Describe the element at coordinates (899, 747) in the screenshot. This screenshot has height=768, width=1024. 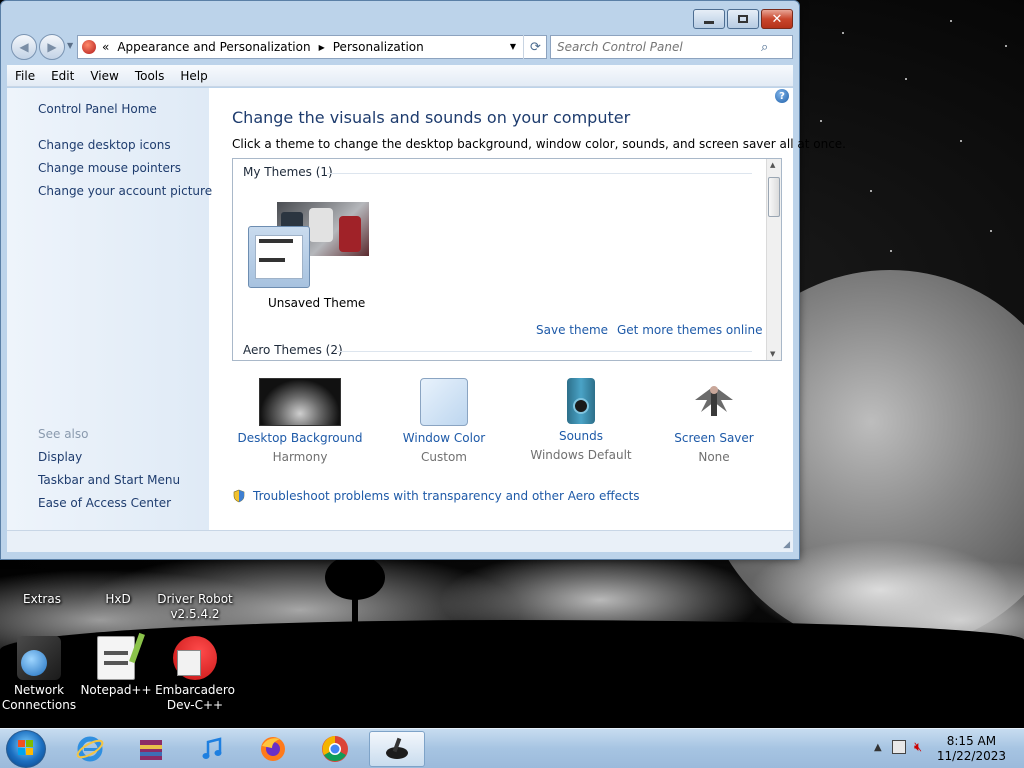
I see `network-tray-icon` at that location.